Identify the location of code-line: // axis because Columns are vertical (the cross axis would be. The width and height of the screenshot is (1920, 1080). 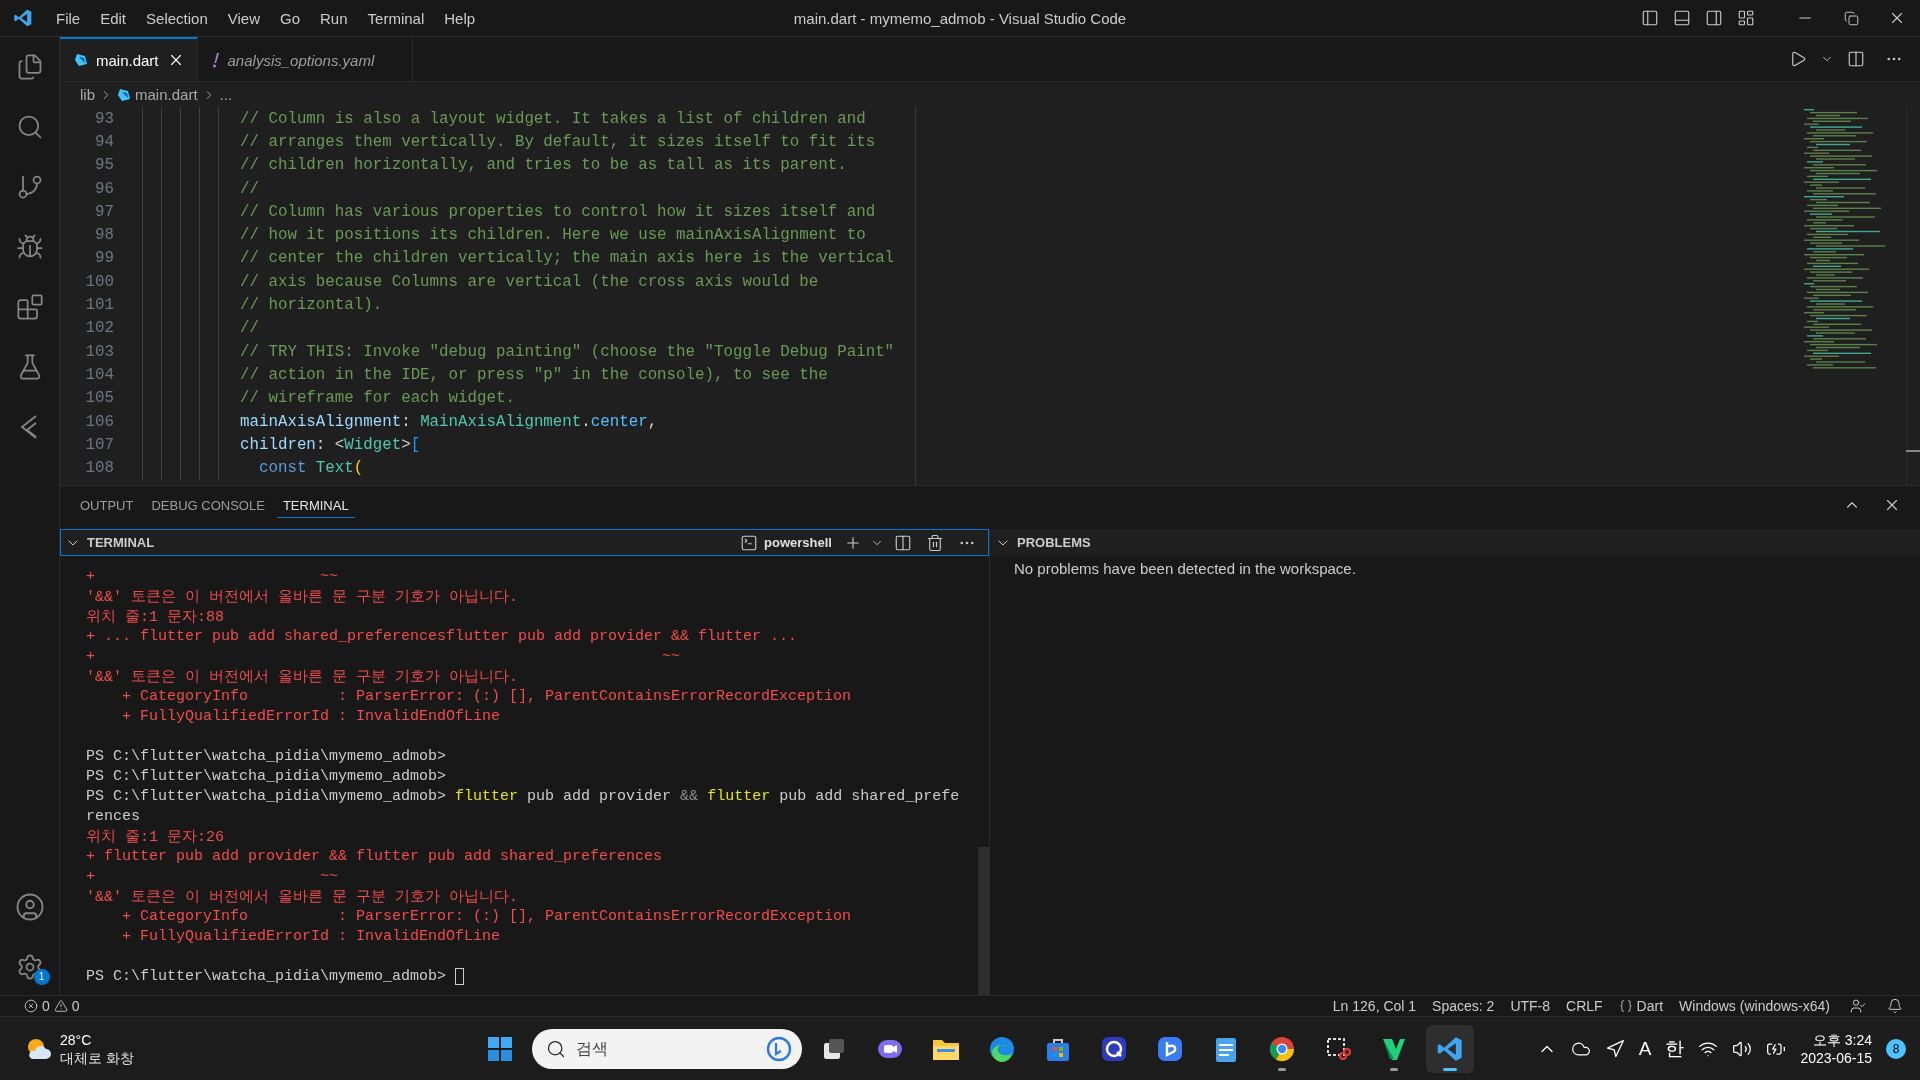
(529, 281).